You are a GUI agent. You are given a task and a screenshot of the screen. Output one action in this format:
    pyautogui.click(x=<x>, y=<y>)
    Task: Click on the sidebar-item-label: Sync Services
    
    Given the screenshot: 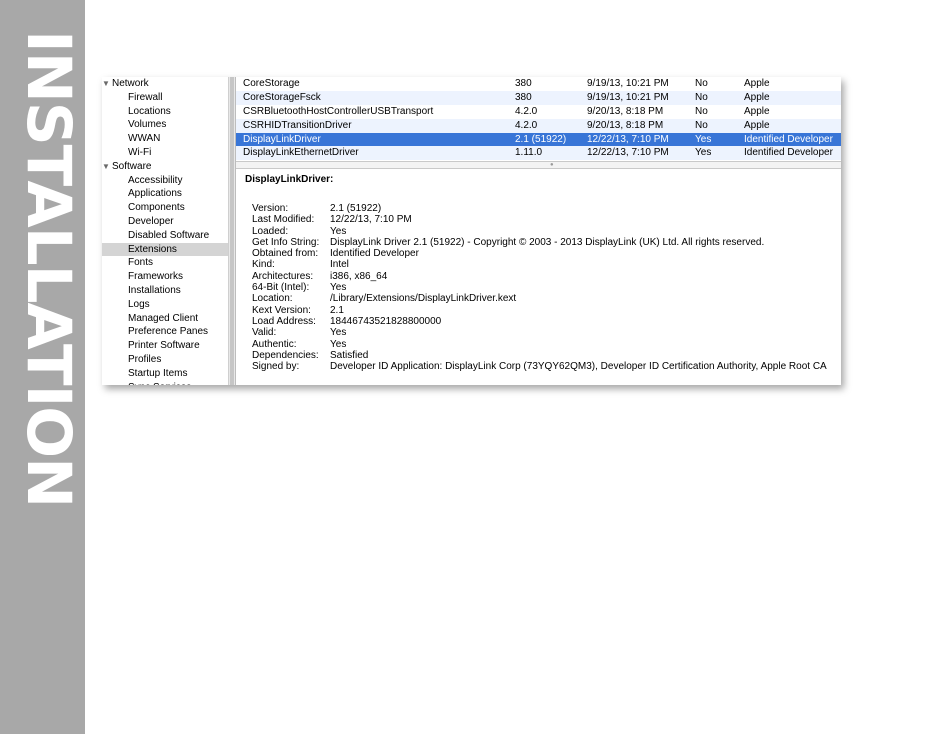 What is the action you would take?
    pyautogui.click(x=159, y=383)
    